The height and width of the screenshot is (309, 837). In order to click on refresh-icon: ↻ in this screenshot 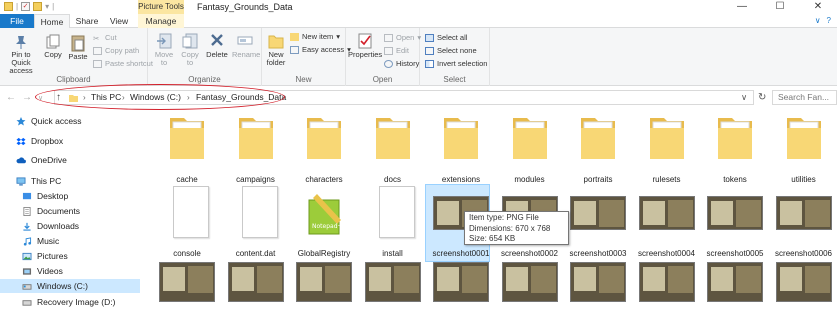, I will do `click(762, 97)`.